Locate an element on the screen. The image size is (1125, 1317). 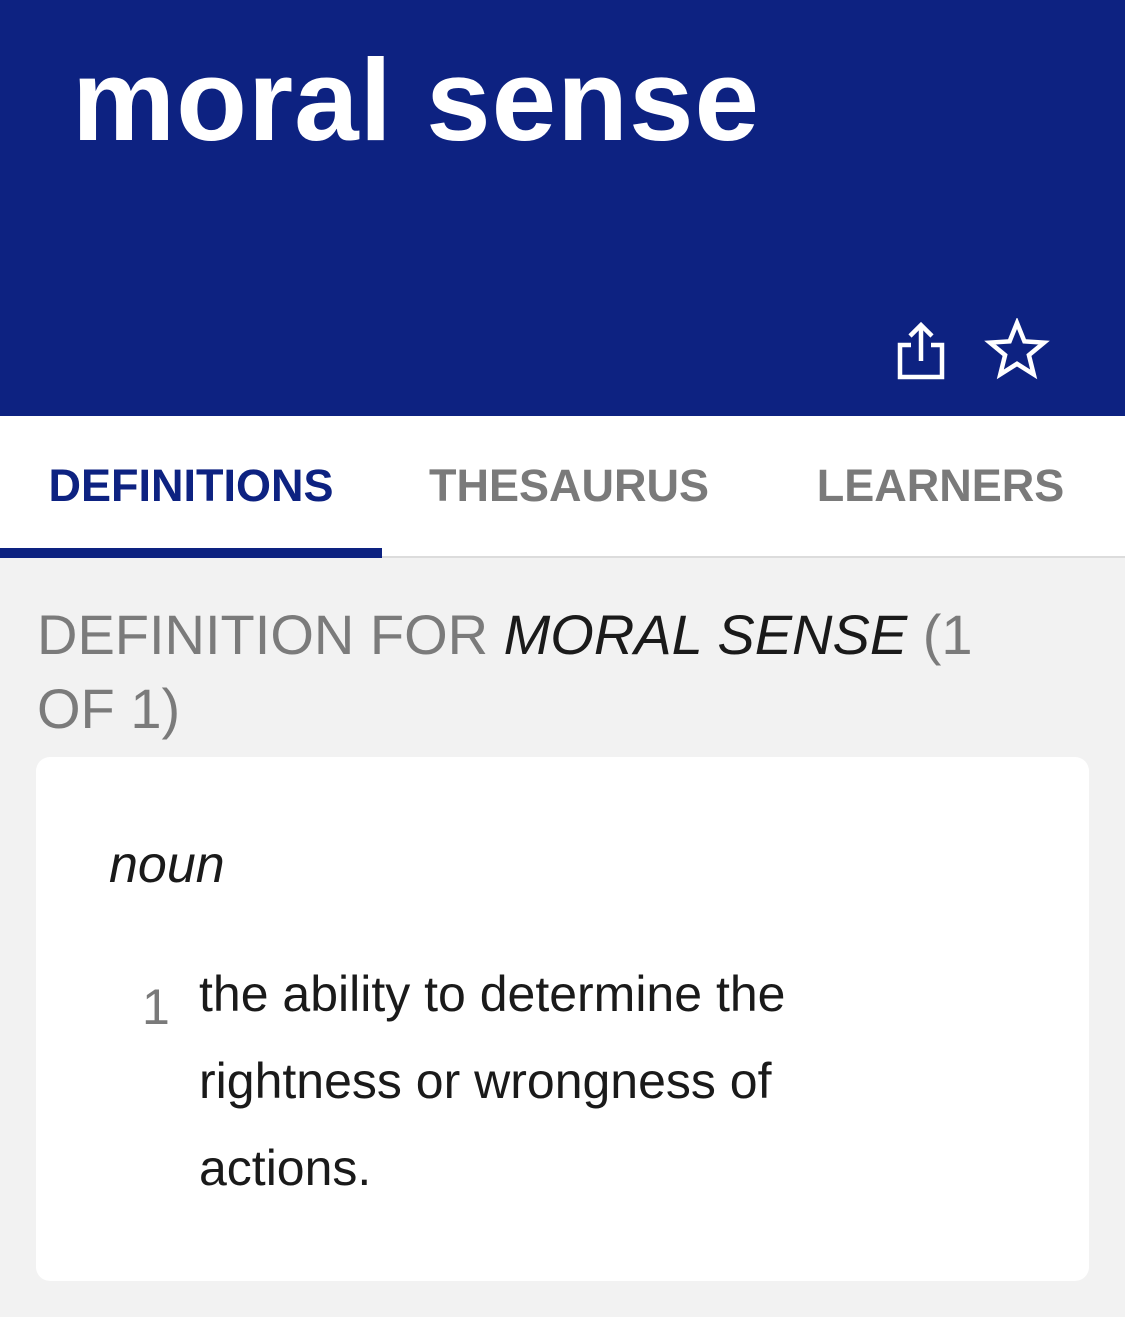
favorite-button is located at coordinates (1017, 349).